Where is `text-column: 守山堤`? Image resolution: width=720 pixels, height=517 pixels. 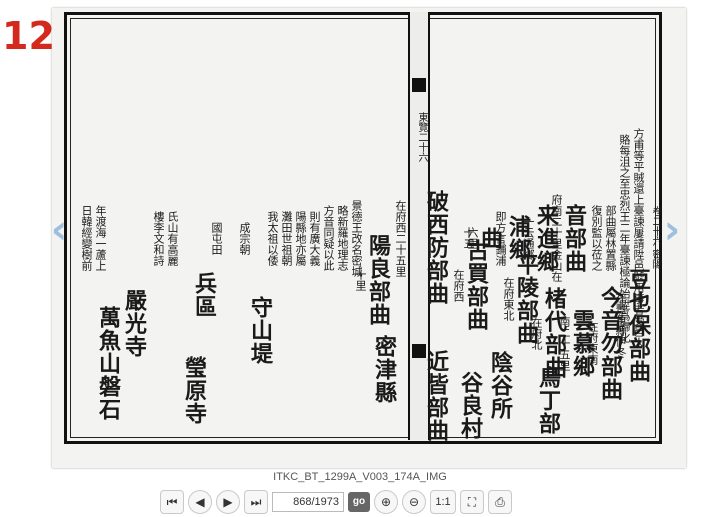 text-column: 守山堤 is located at coordinates (260, 330).